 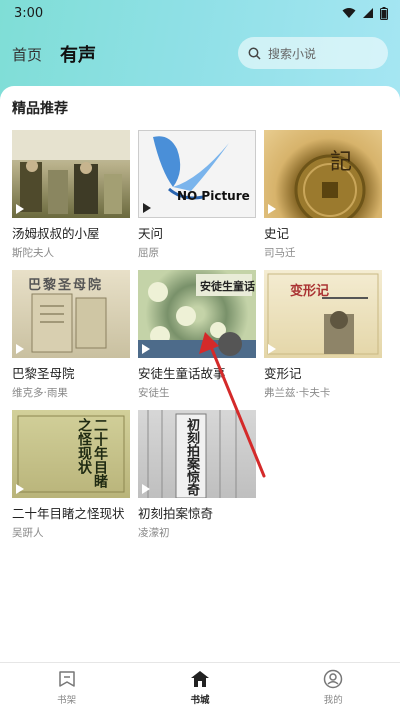 I want to click on book-card: 巴黎圣母院 巴黎圣母院 维克多·雨果, so click(x=71, y=334).